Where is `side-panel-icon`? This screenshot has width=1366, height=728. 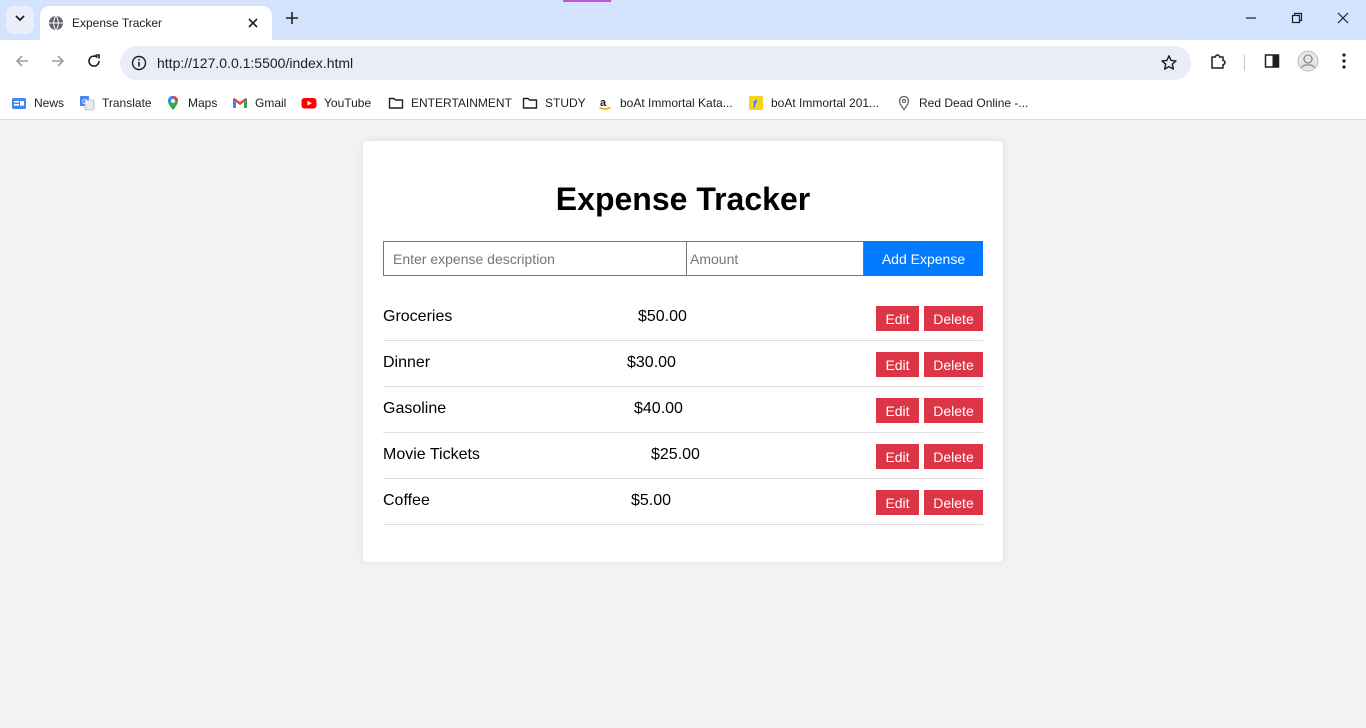
side-panel-icon is located at coordinates (1272, 63).